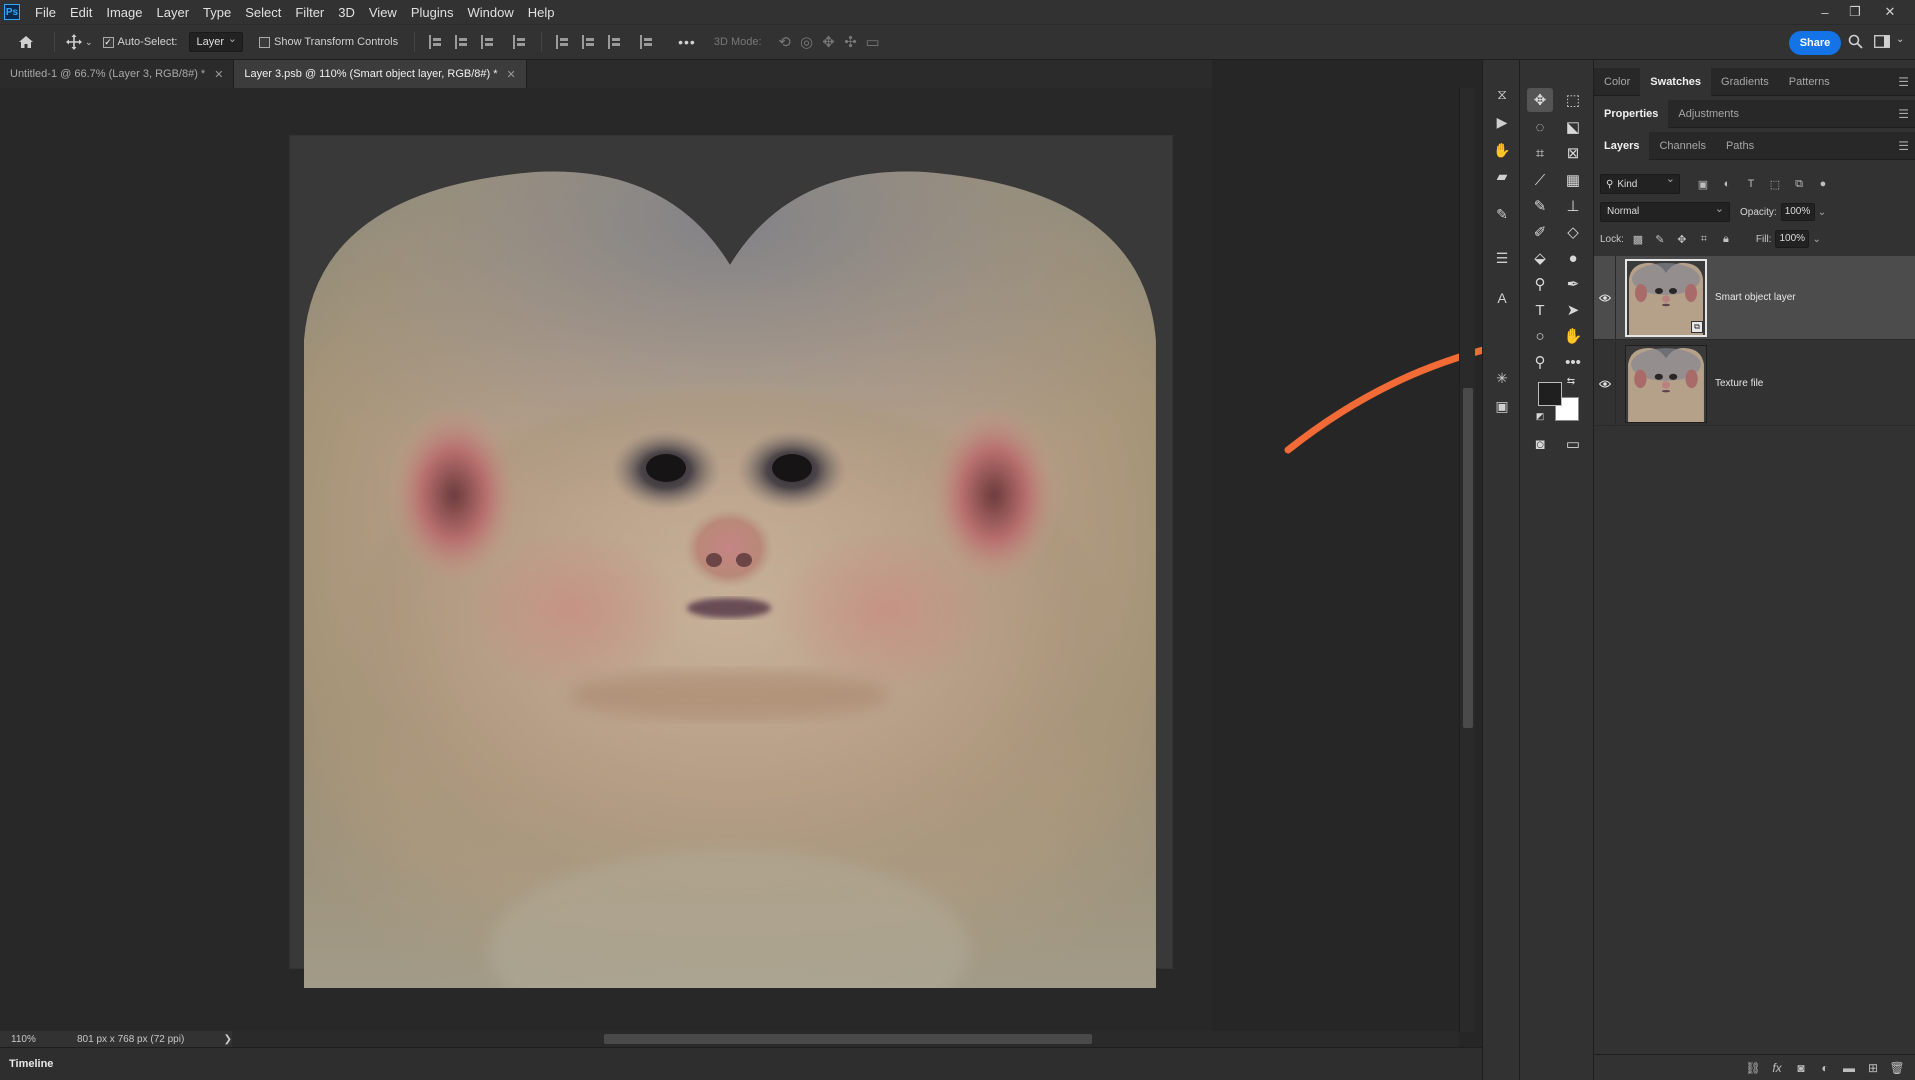 The height and width of the screenshot is (1080, 1915). Describe the element at coordinates (1855, 12) in the screenshot. I see `restore-button: ❐` at that location.